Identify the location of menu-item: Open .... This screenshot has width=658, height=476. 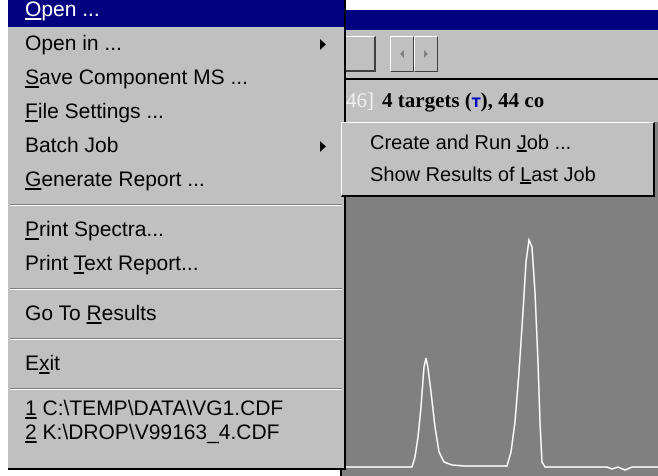
(176, 13).